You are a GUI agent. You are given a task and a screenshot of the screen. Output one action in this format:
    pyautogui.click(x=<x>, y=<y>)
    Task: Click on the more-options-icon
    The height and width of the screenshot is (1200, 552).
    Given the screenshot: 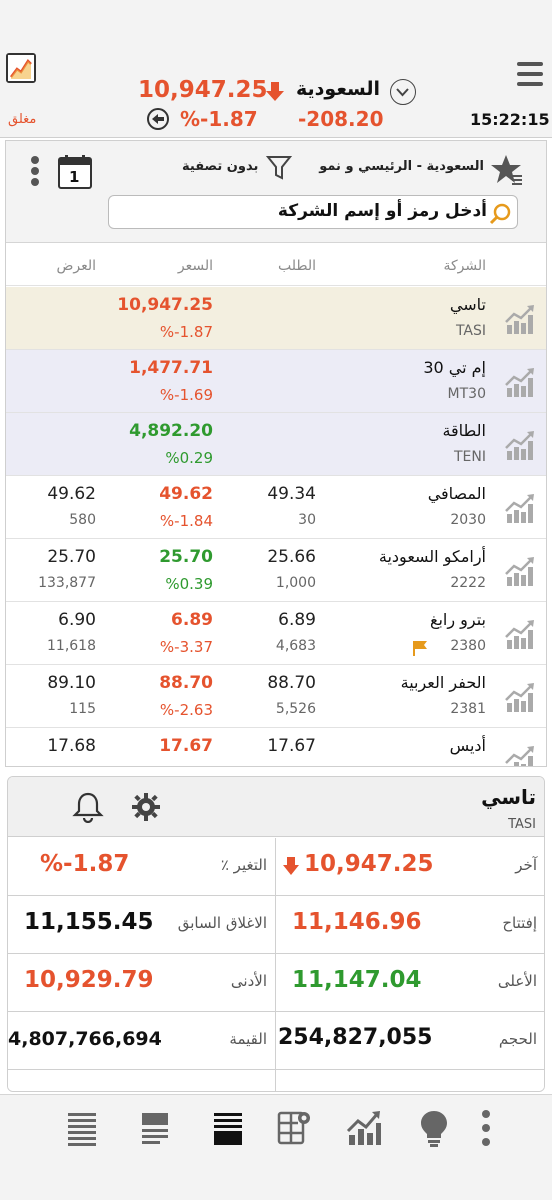 What is the action you would take?
    pyautogui.click(x=35, y=171)
    